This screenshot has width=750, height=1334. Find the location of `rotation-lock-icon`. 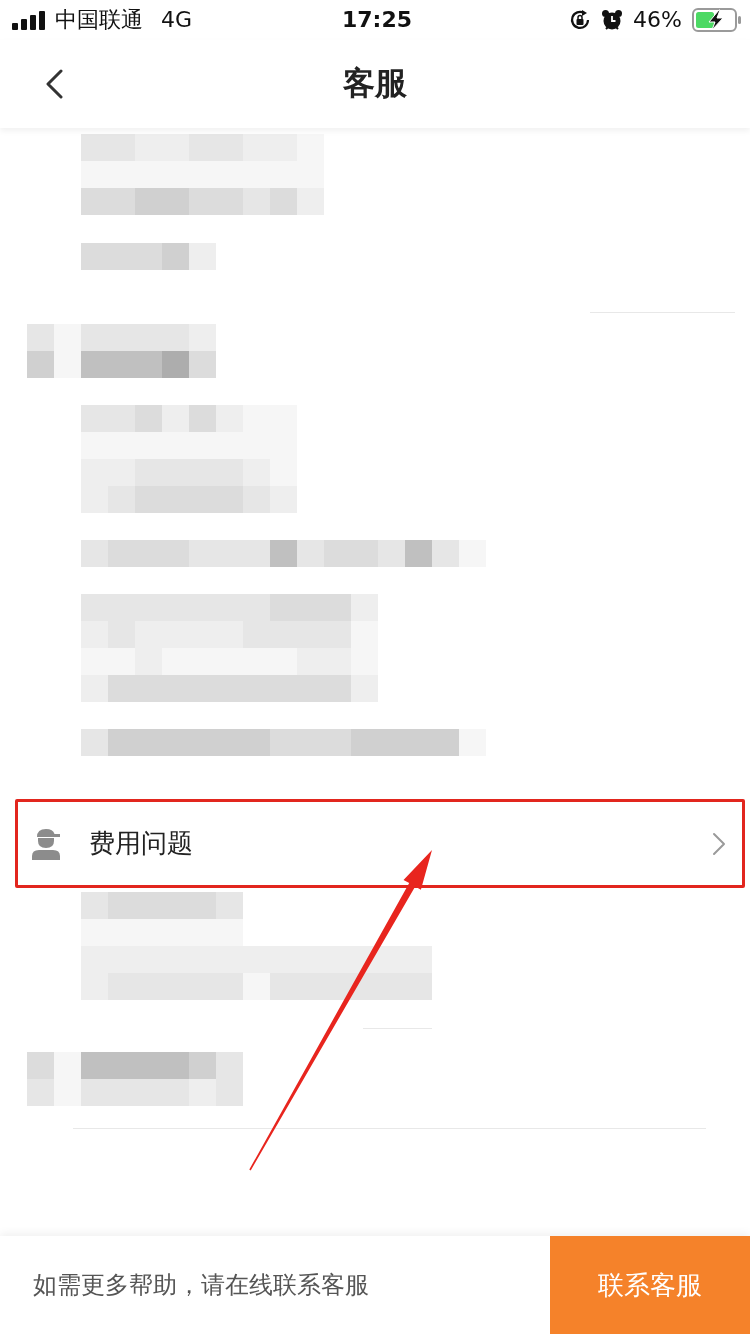

rotation-lock-icon is located at coordinates (580, 20).